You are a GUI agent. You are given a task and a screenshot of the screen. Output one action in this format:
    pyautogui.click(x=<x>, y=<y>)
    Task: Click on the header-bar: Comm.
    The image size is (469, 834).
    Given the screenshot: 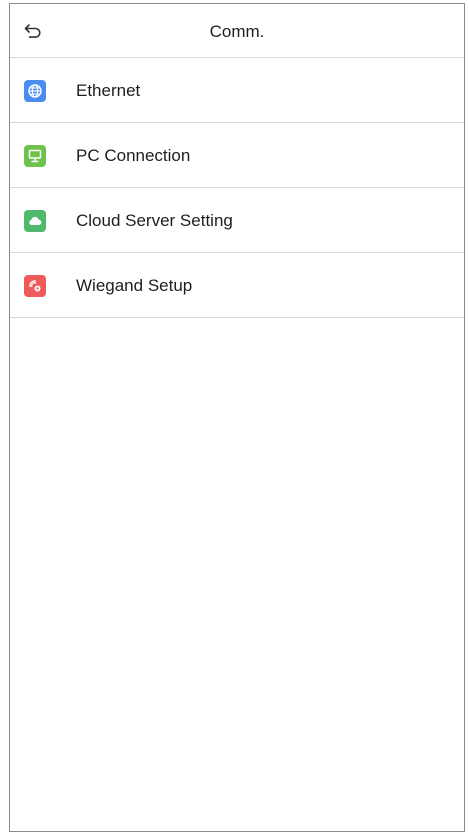 What is the action you would take?
    pyautogui.click(x=237, y=31)
    